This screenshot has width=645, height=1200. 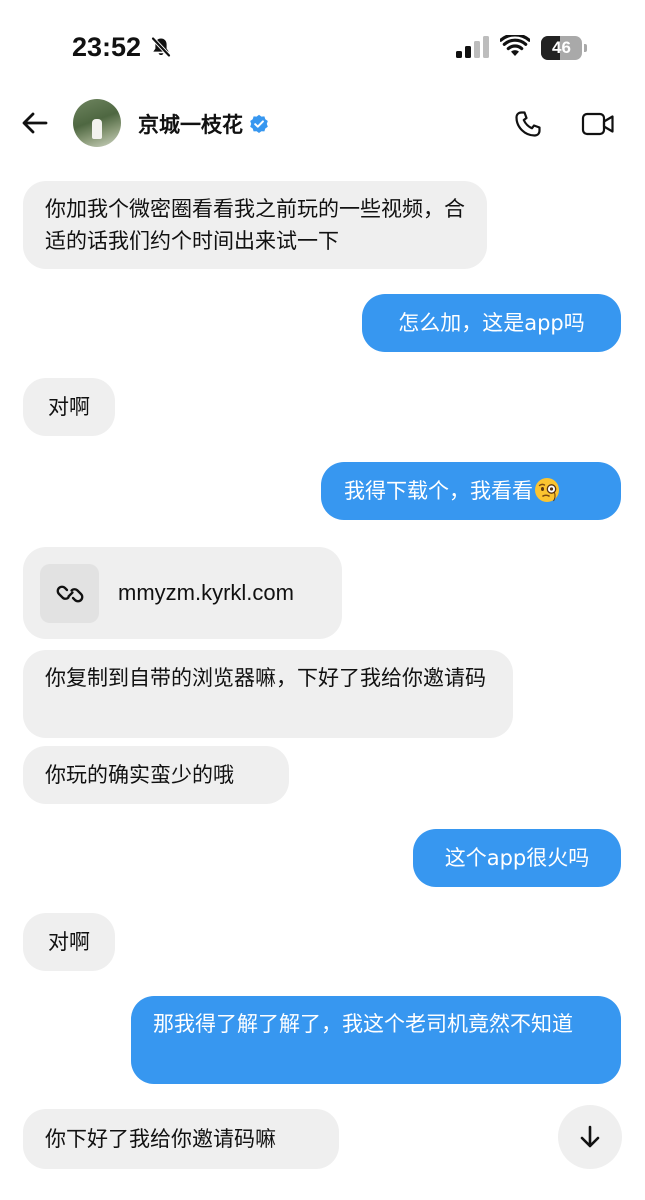 I want to click on link-icon, so click(x=69, y=593).